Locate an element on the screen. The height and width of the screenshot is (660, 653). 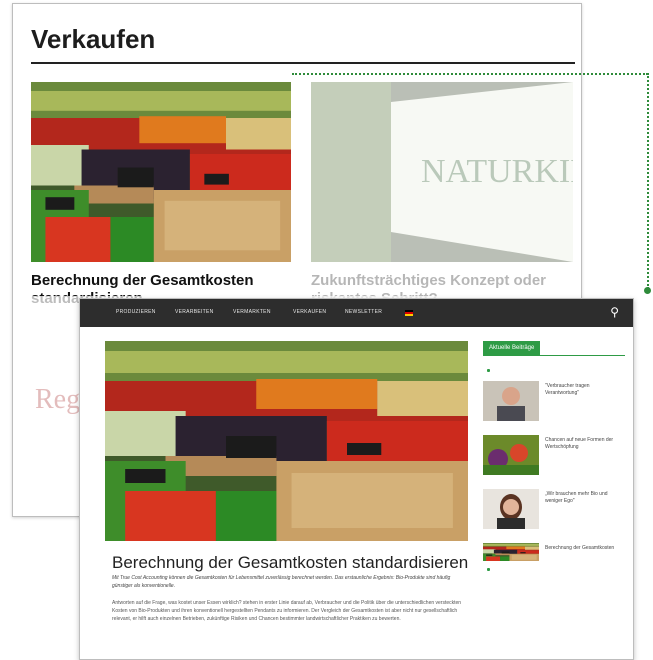
sidebar-divider is located at coordinates (554, 355).